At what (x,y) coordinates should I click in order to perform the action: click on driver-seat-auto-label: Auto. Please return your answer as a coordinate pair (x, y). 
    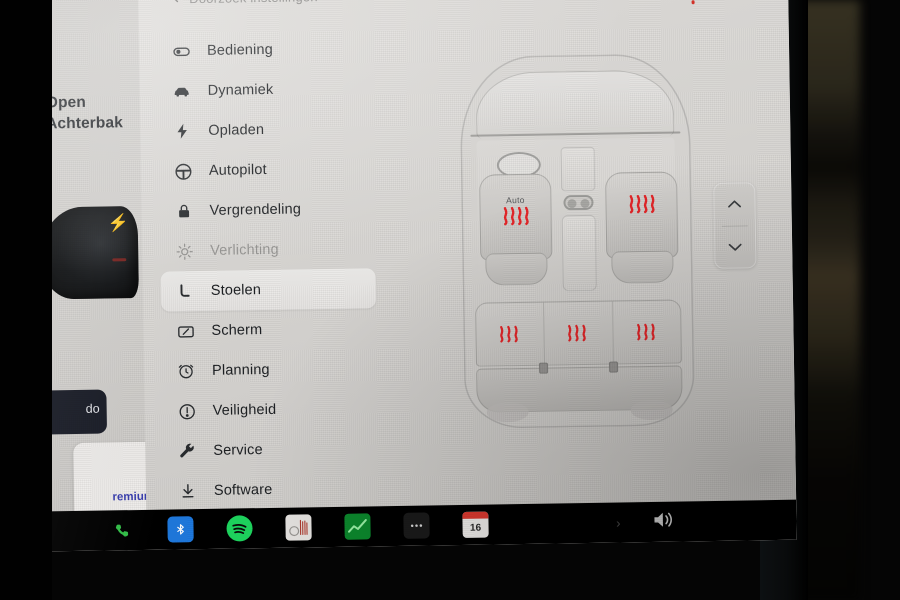
    Looking at the image, I should click on (515, 200).